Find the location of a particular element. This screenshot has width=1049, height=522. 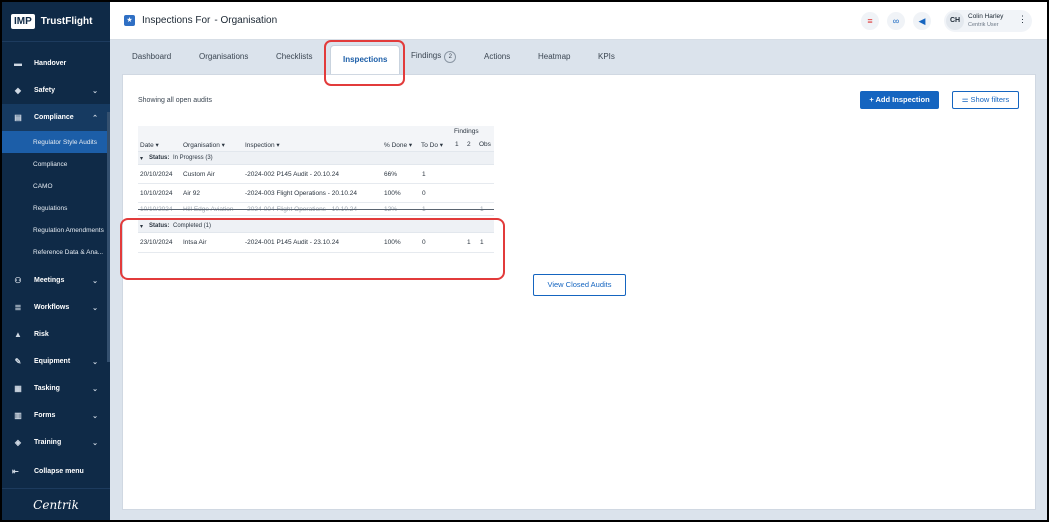

cell-organisation: Custom Air is located at coordinates (199, 174).